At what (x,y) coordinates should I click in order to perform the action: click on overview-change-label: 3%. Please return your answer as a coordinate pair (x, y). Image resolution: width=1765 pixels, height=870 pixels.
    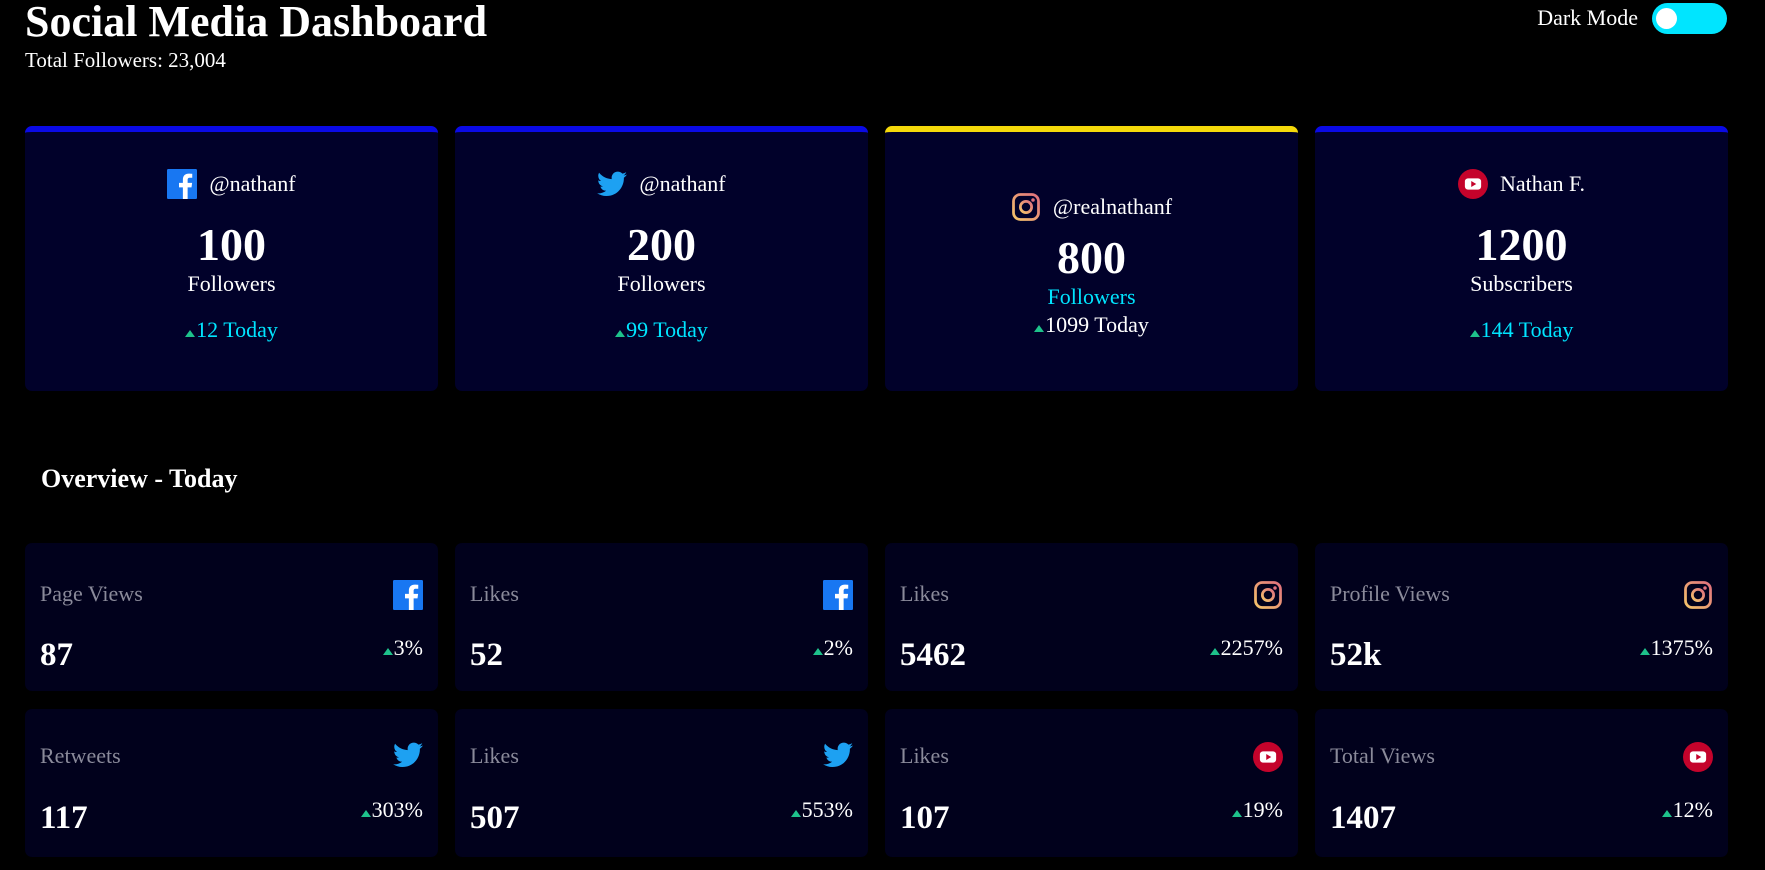
    Looking at the image, I should click on (408, 647).